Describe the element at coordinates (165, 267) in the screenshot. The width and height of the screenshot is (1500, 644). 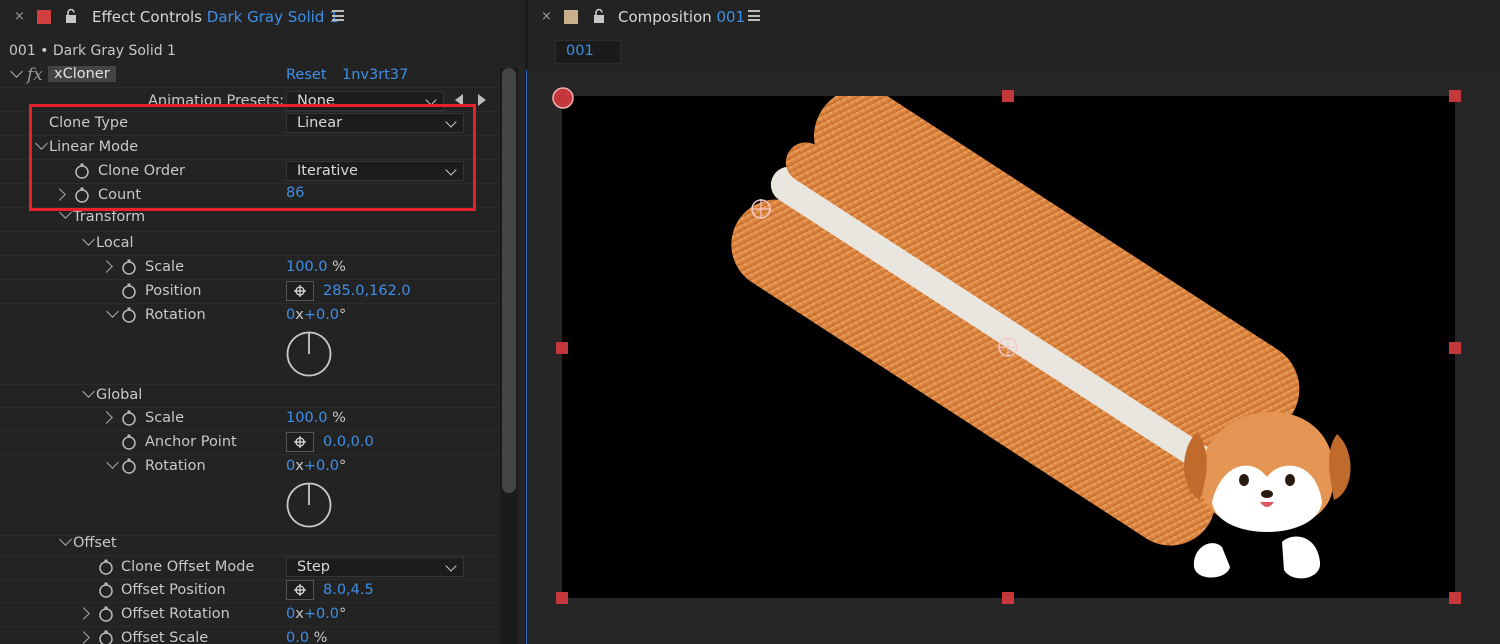
I see `local-scale-label: Scale` at that location.